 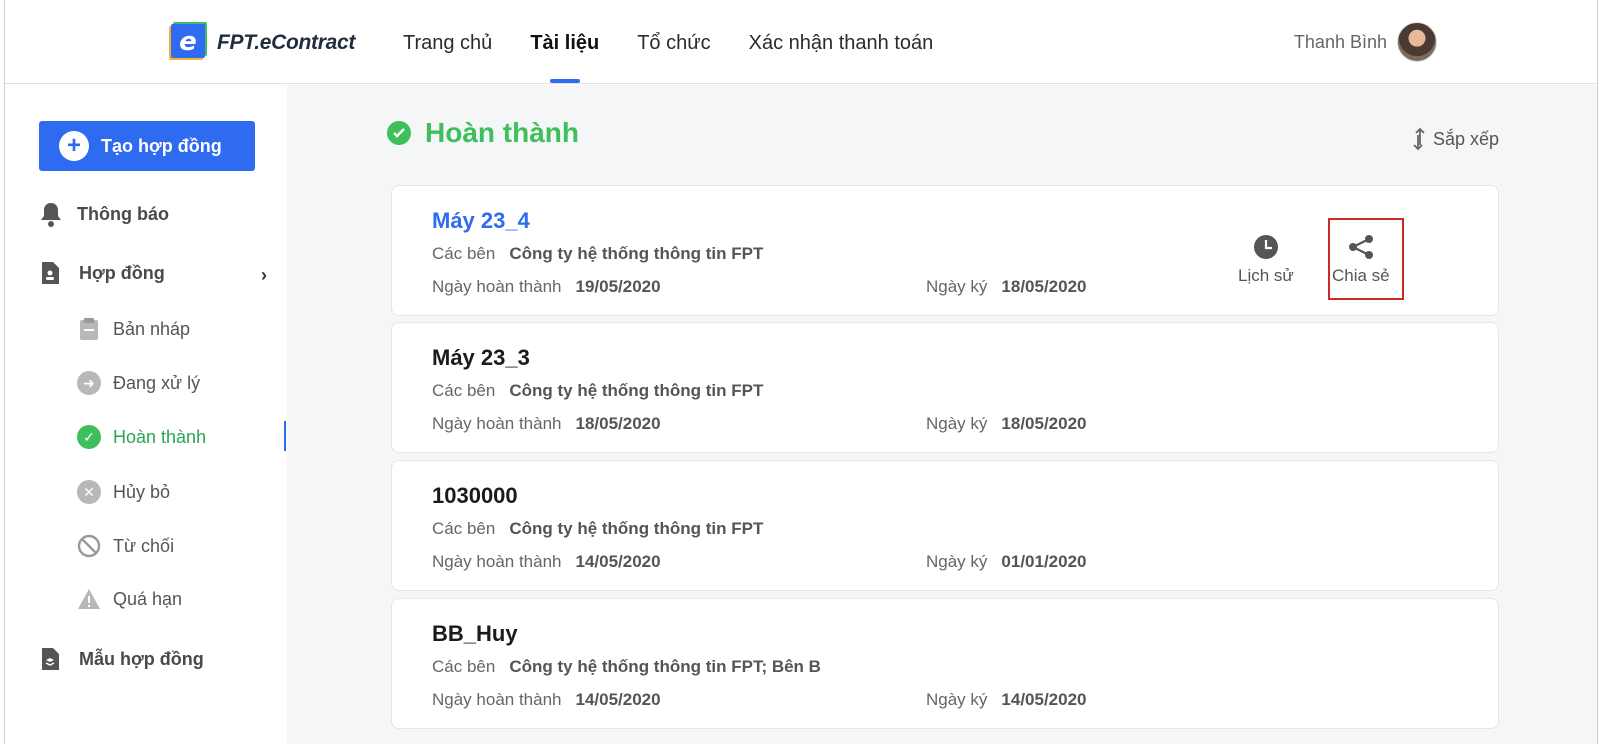 I want to click on sidebar-item-overdue: Quá hạn, so click(x=129, y=599).